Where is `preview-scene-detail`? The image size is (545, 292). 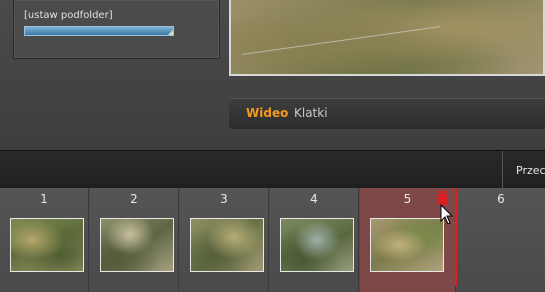 preview-scene-detail is located at coordinates (341, 40).